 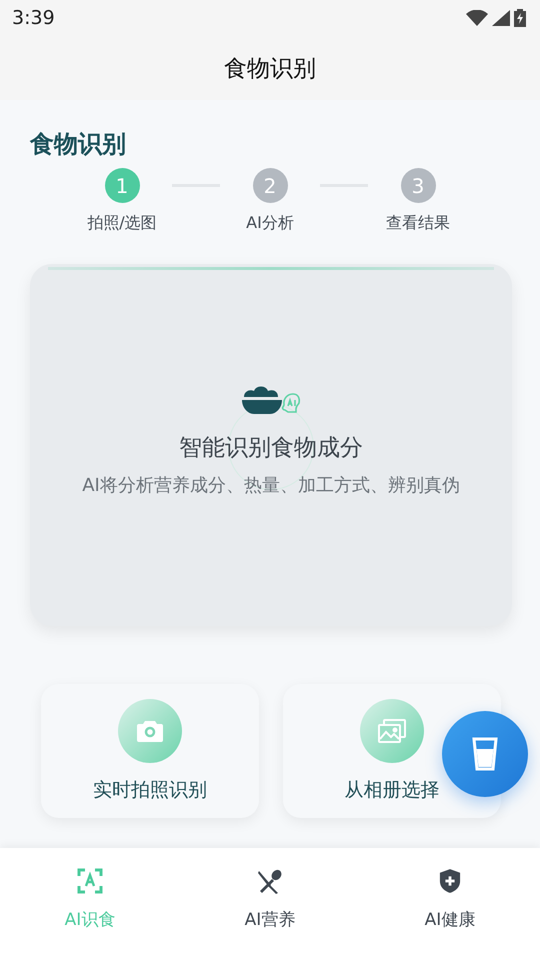 I want to click on scan-icon, so click(x=90, y=881).